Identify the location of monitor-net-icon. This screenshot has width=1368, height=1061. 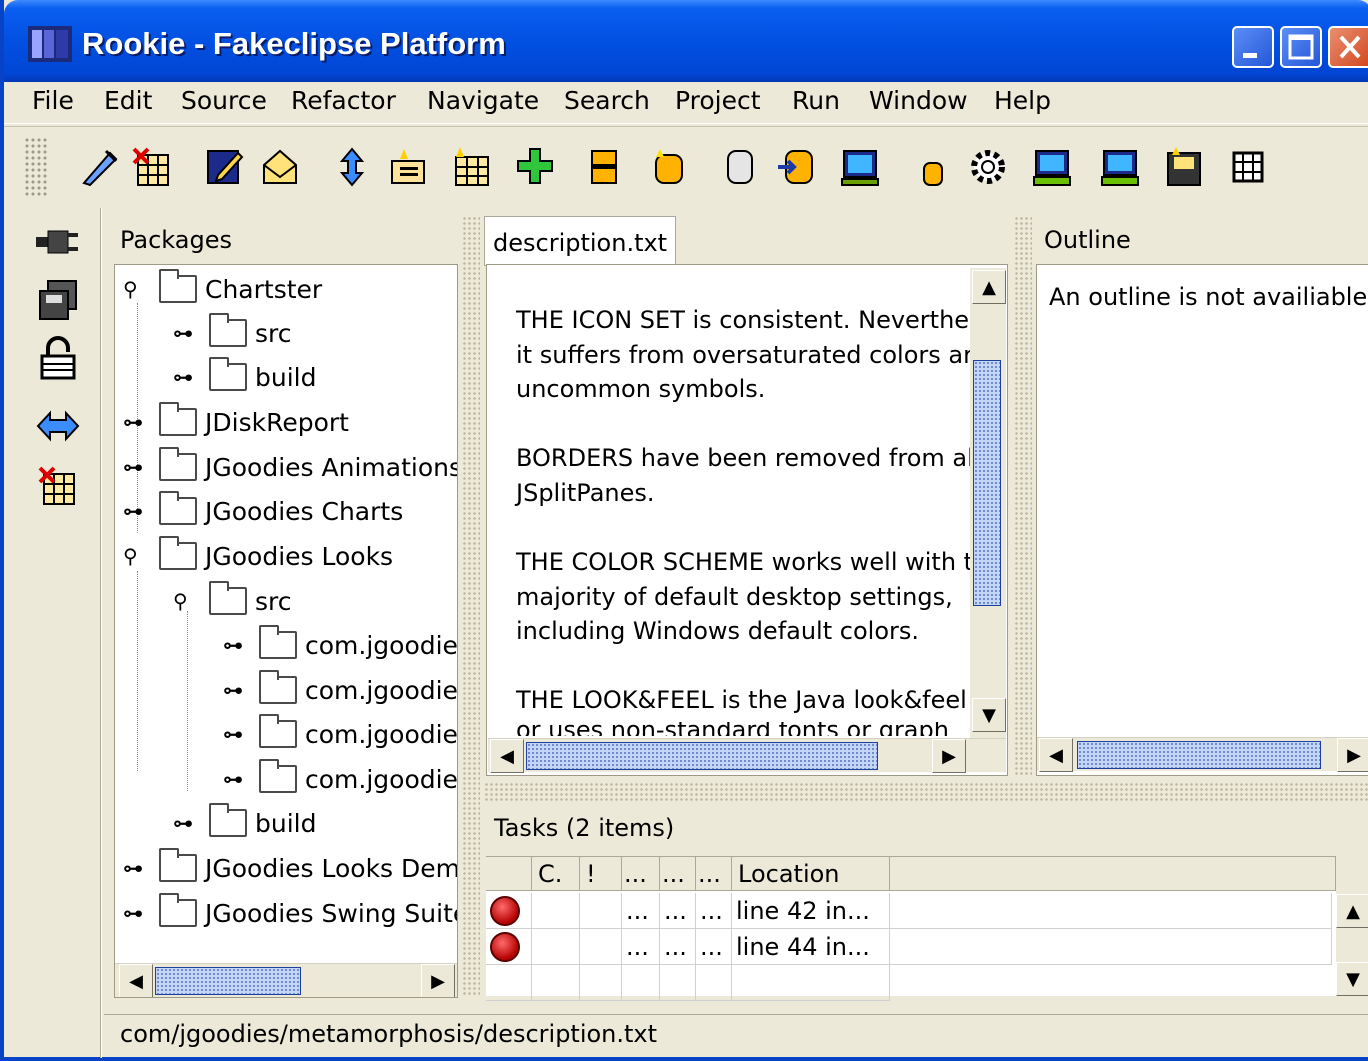
(1052, 167).